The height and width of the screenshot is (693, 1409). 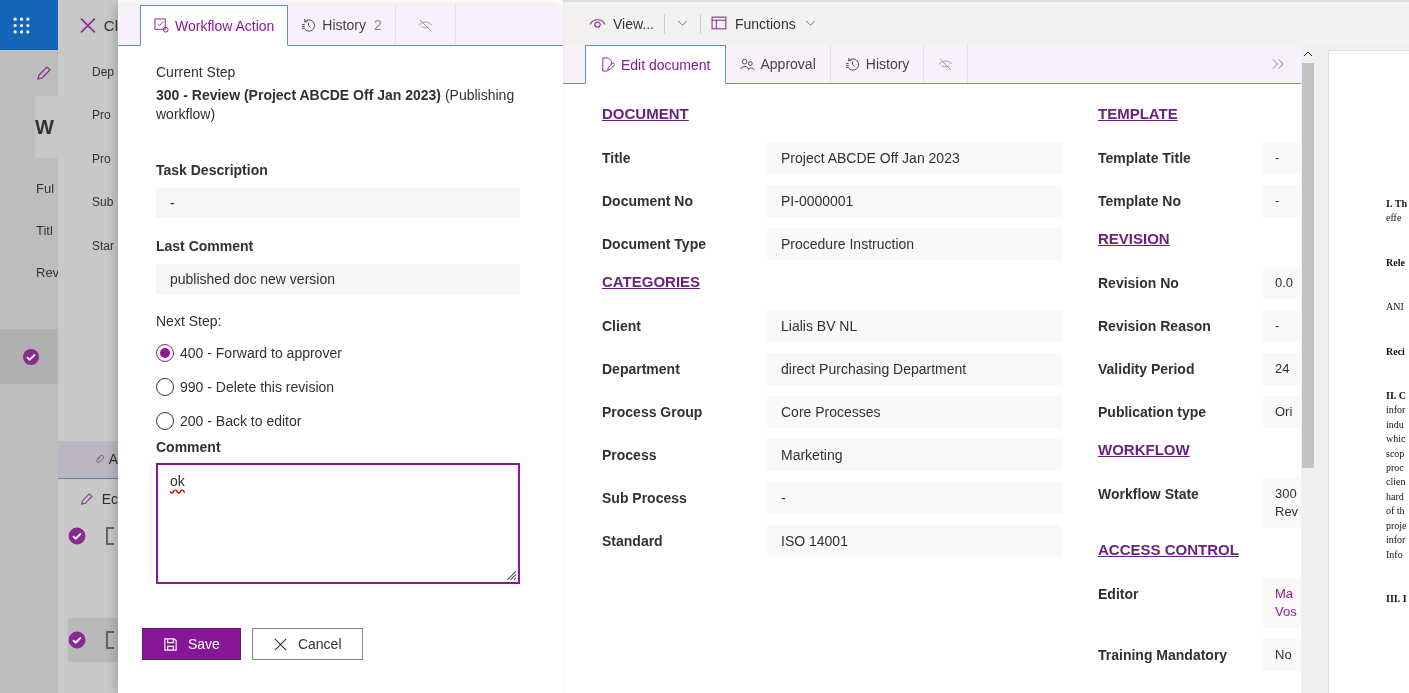 I want to click on last-comment-label: Last Comment, so click(x=205, y=246).